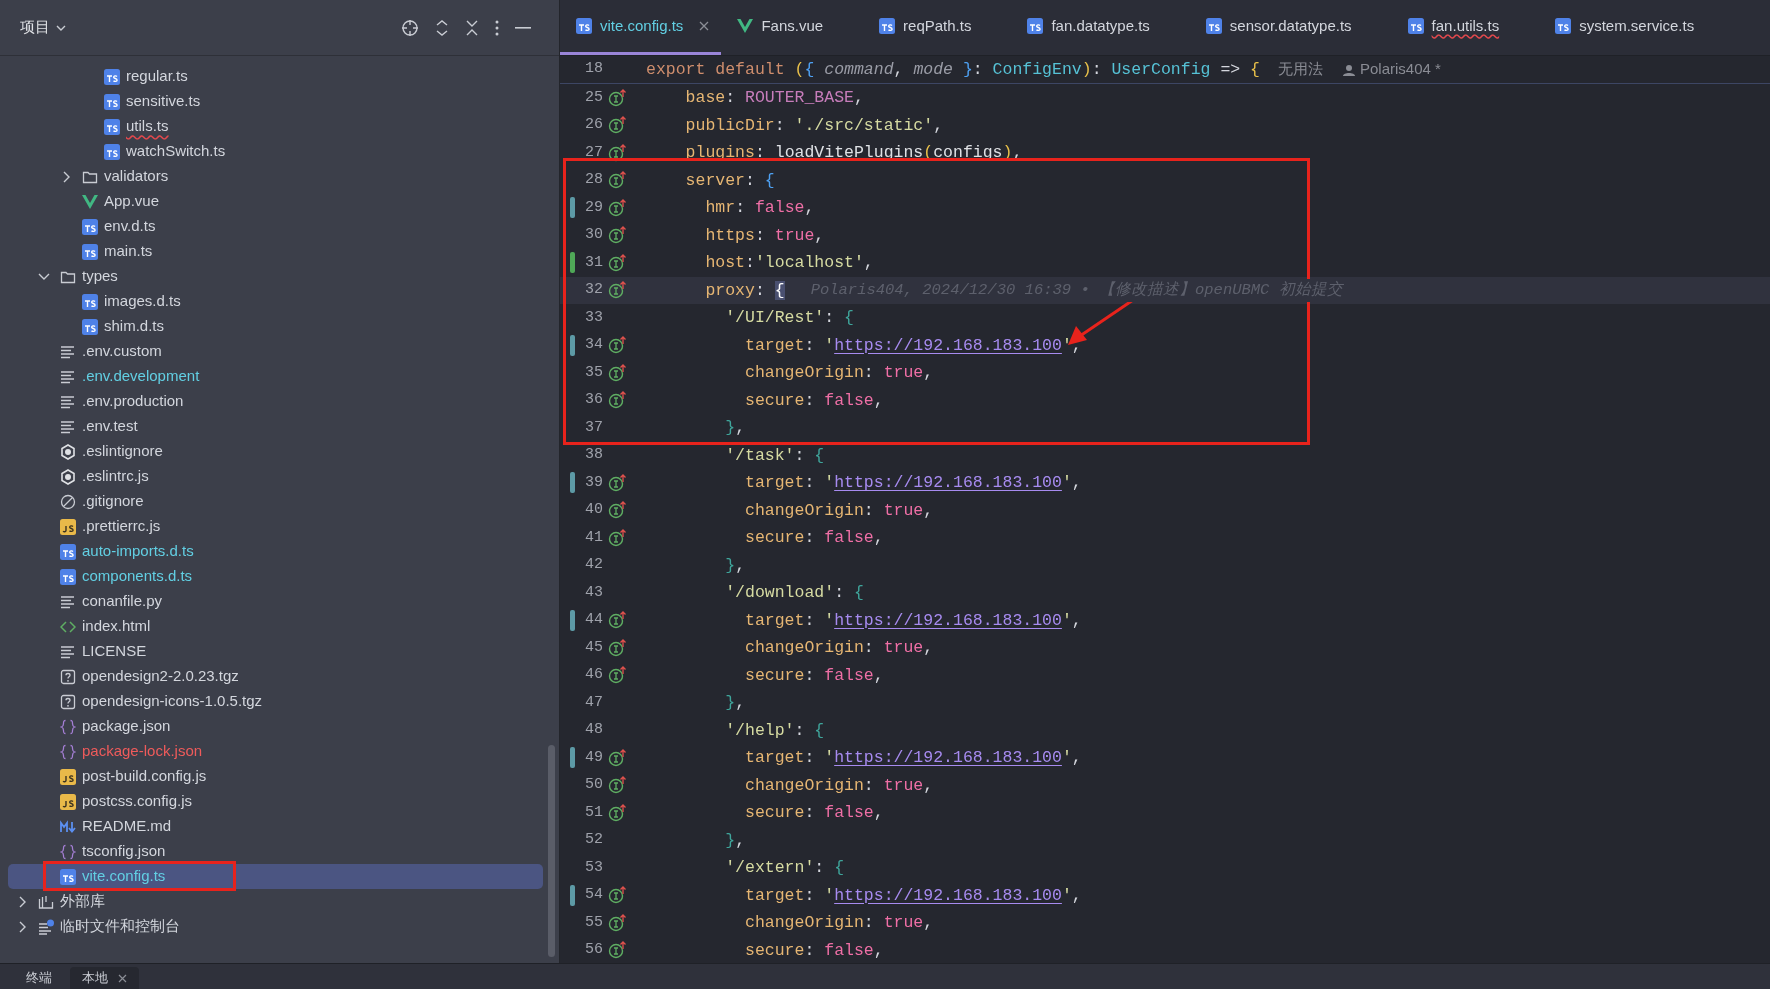  Describe the element at coordinates (913, 483) in the screenshot. I see `code-line: target: 'https://192.168.183.100',` at that location.